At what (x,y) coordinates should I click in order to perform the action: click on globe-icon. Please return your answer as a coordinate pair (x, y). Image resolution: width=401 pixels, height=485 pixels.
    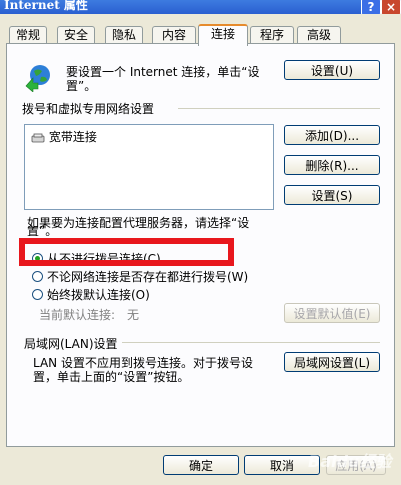
    Looking at the image, I should click on (37, 78).